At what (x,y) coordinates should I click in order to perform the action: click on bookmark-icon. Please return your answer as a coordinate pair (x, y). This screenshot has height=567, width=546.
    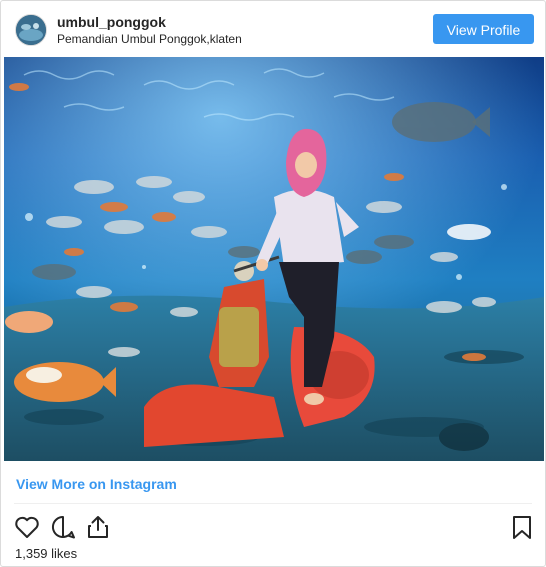
    Looking at the image, I should click on (522, 527).